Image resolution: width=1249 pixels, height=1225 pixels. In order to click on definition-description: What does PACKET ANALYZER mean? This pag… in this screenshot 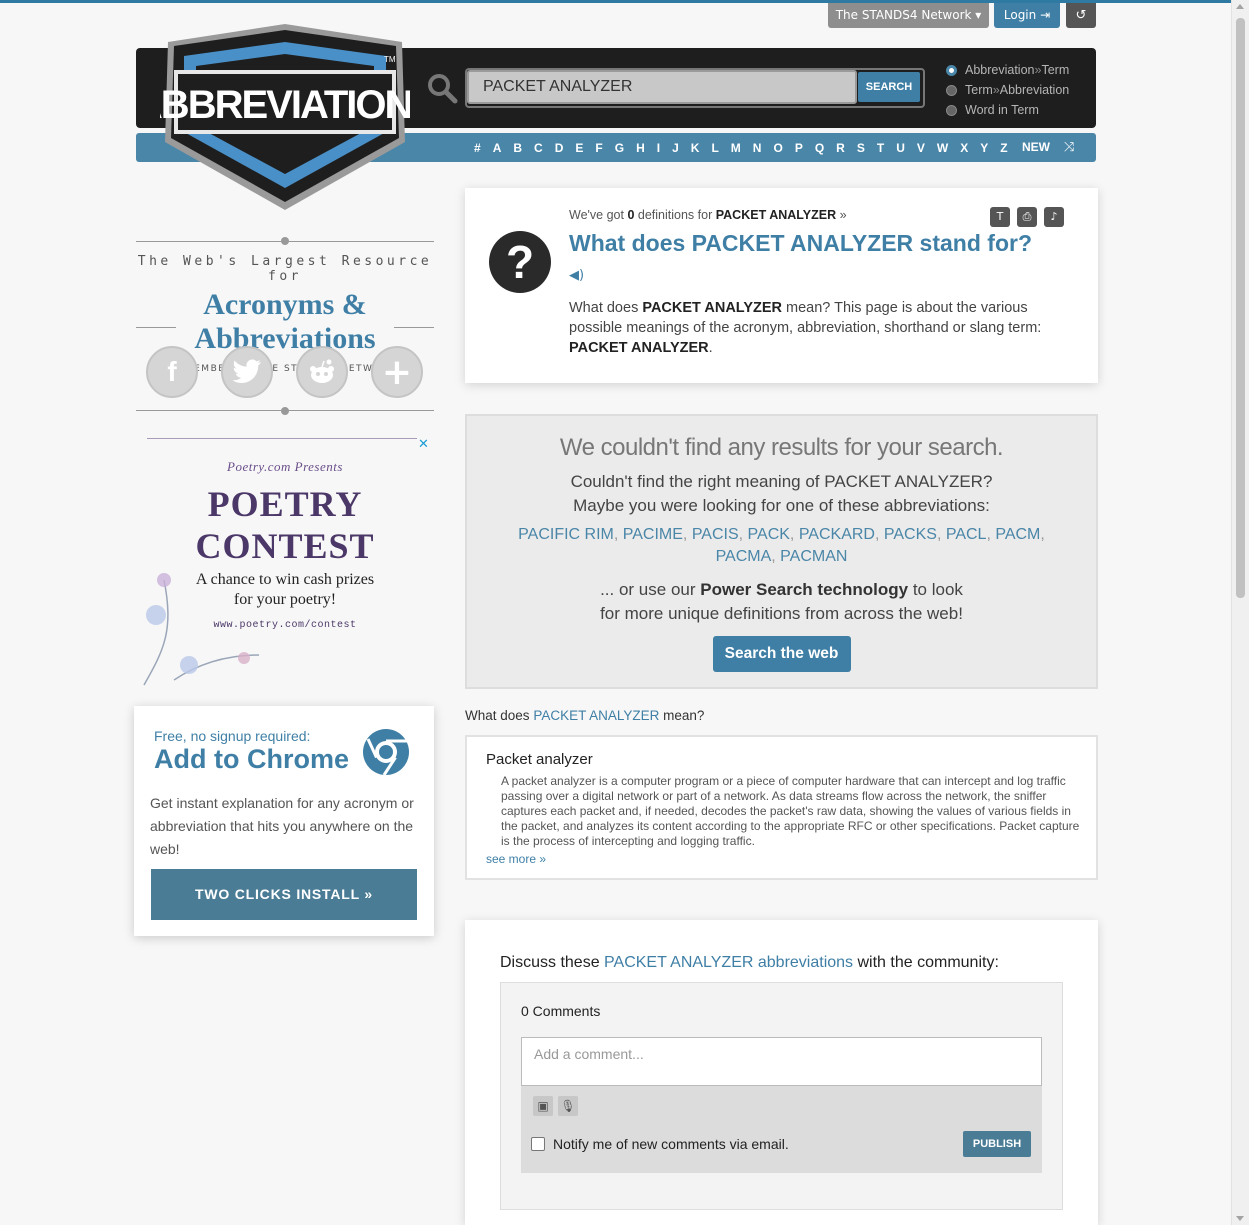, I will do `click(805, 328)`.